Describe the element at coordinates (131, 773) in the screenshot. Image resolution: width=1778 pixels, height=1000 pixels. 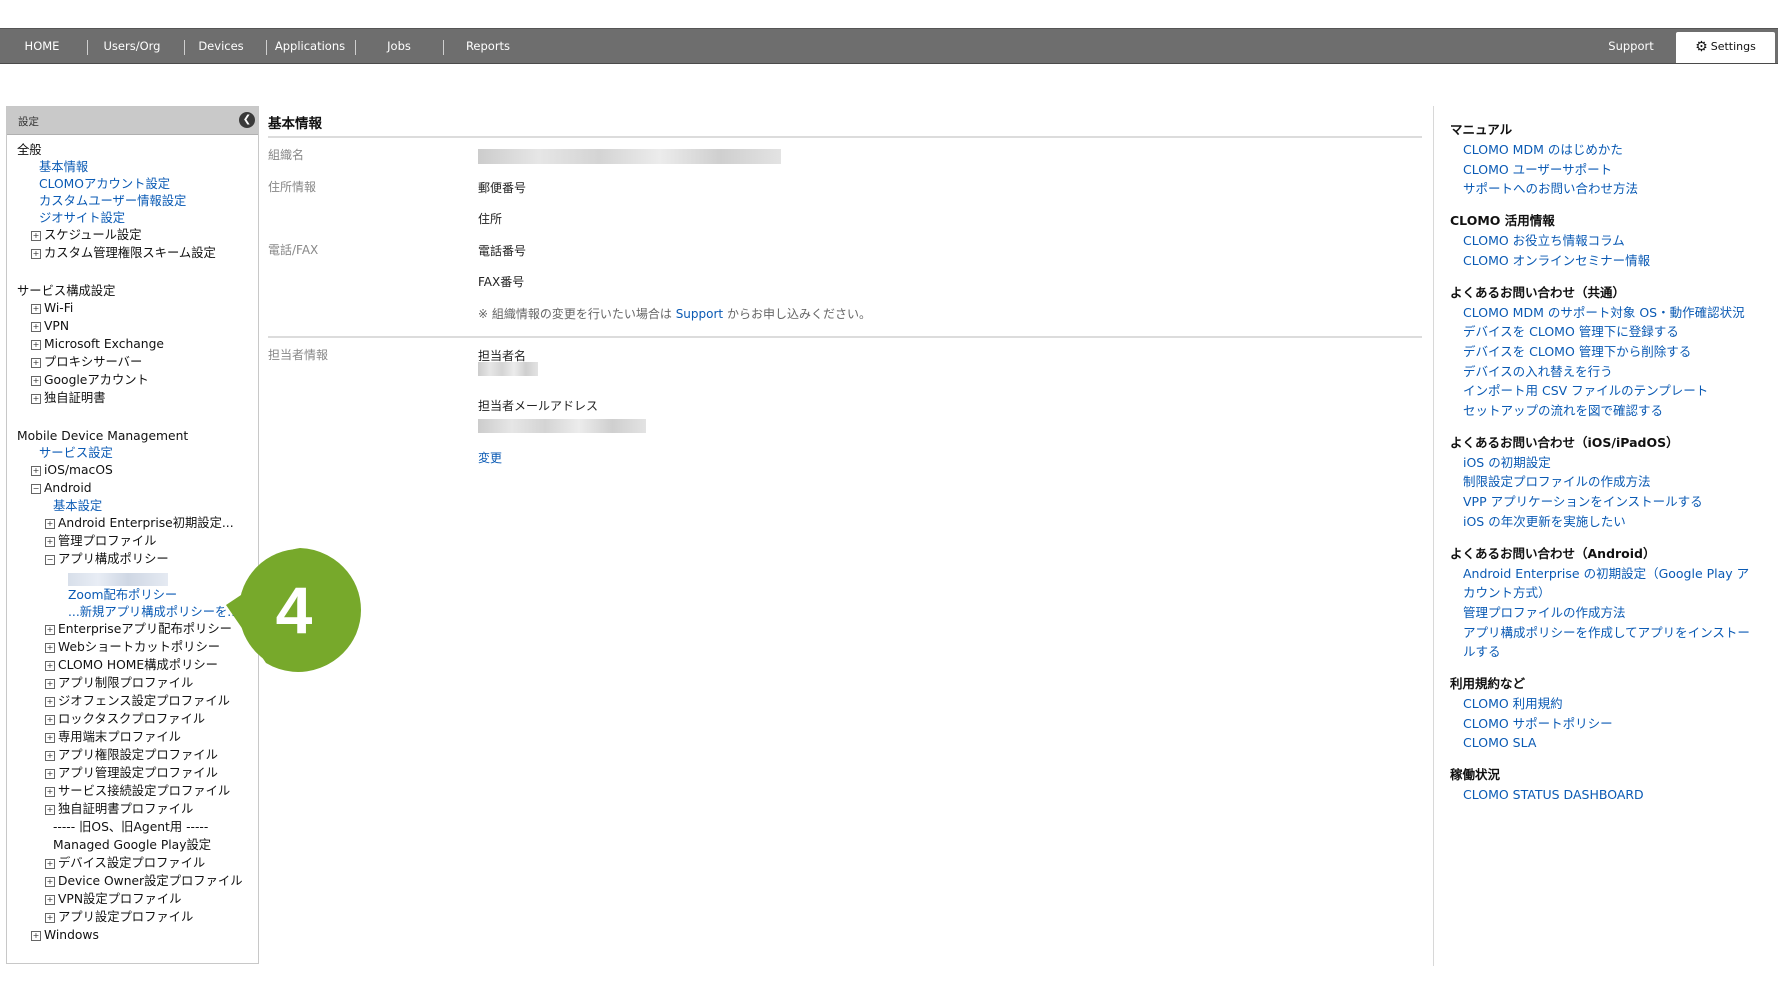
I see `sidebar-item: + アプリ管理設定プロファイル` at that location.